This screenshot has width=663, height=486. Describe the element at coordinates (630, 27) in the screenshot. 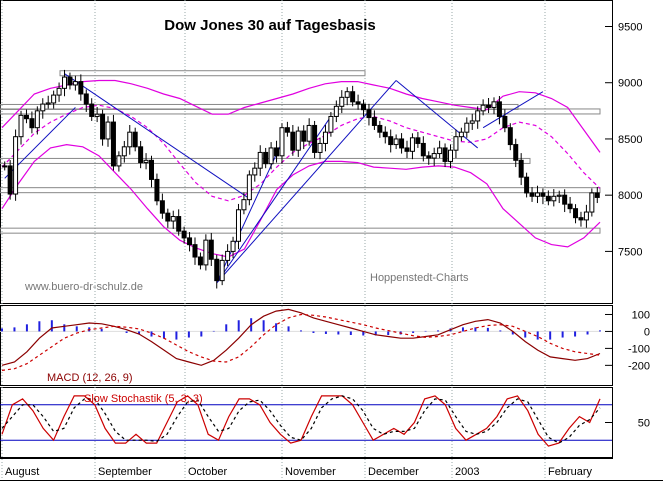

I see `price-tick-label-4: 9500` at that location.